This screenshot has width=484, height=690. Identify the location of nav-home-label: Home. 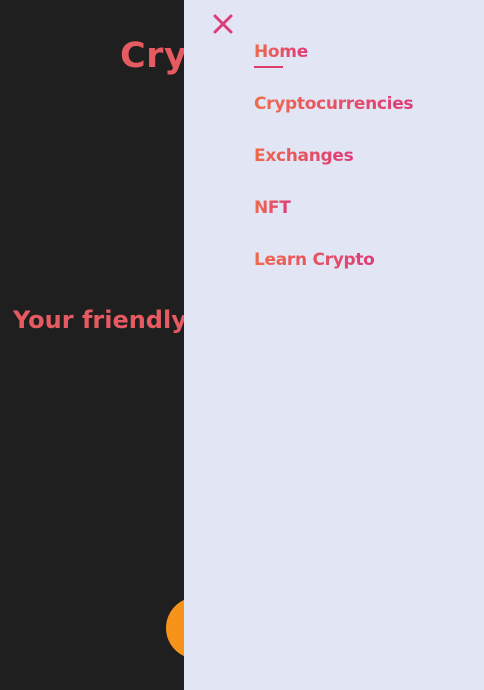
(281, 52).